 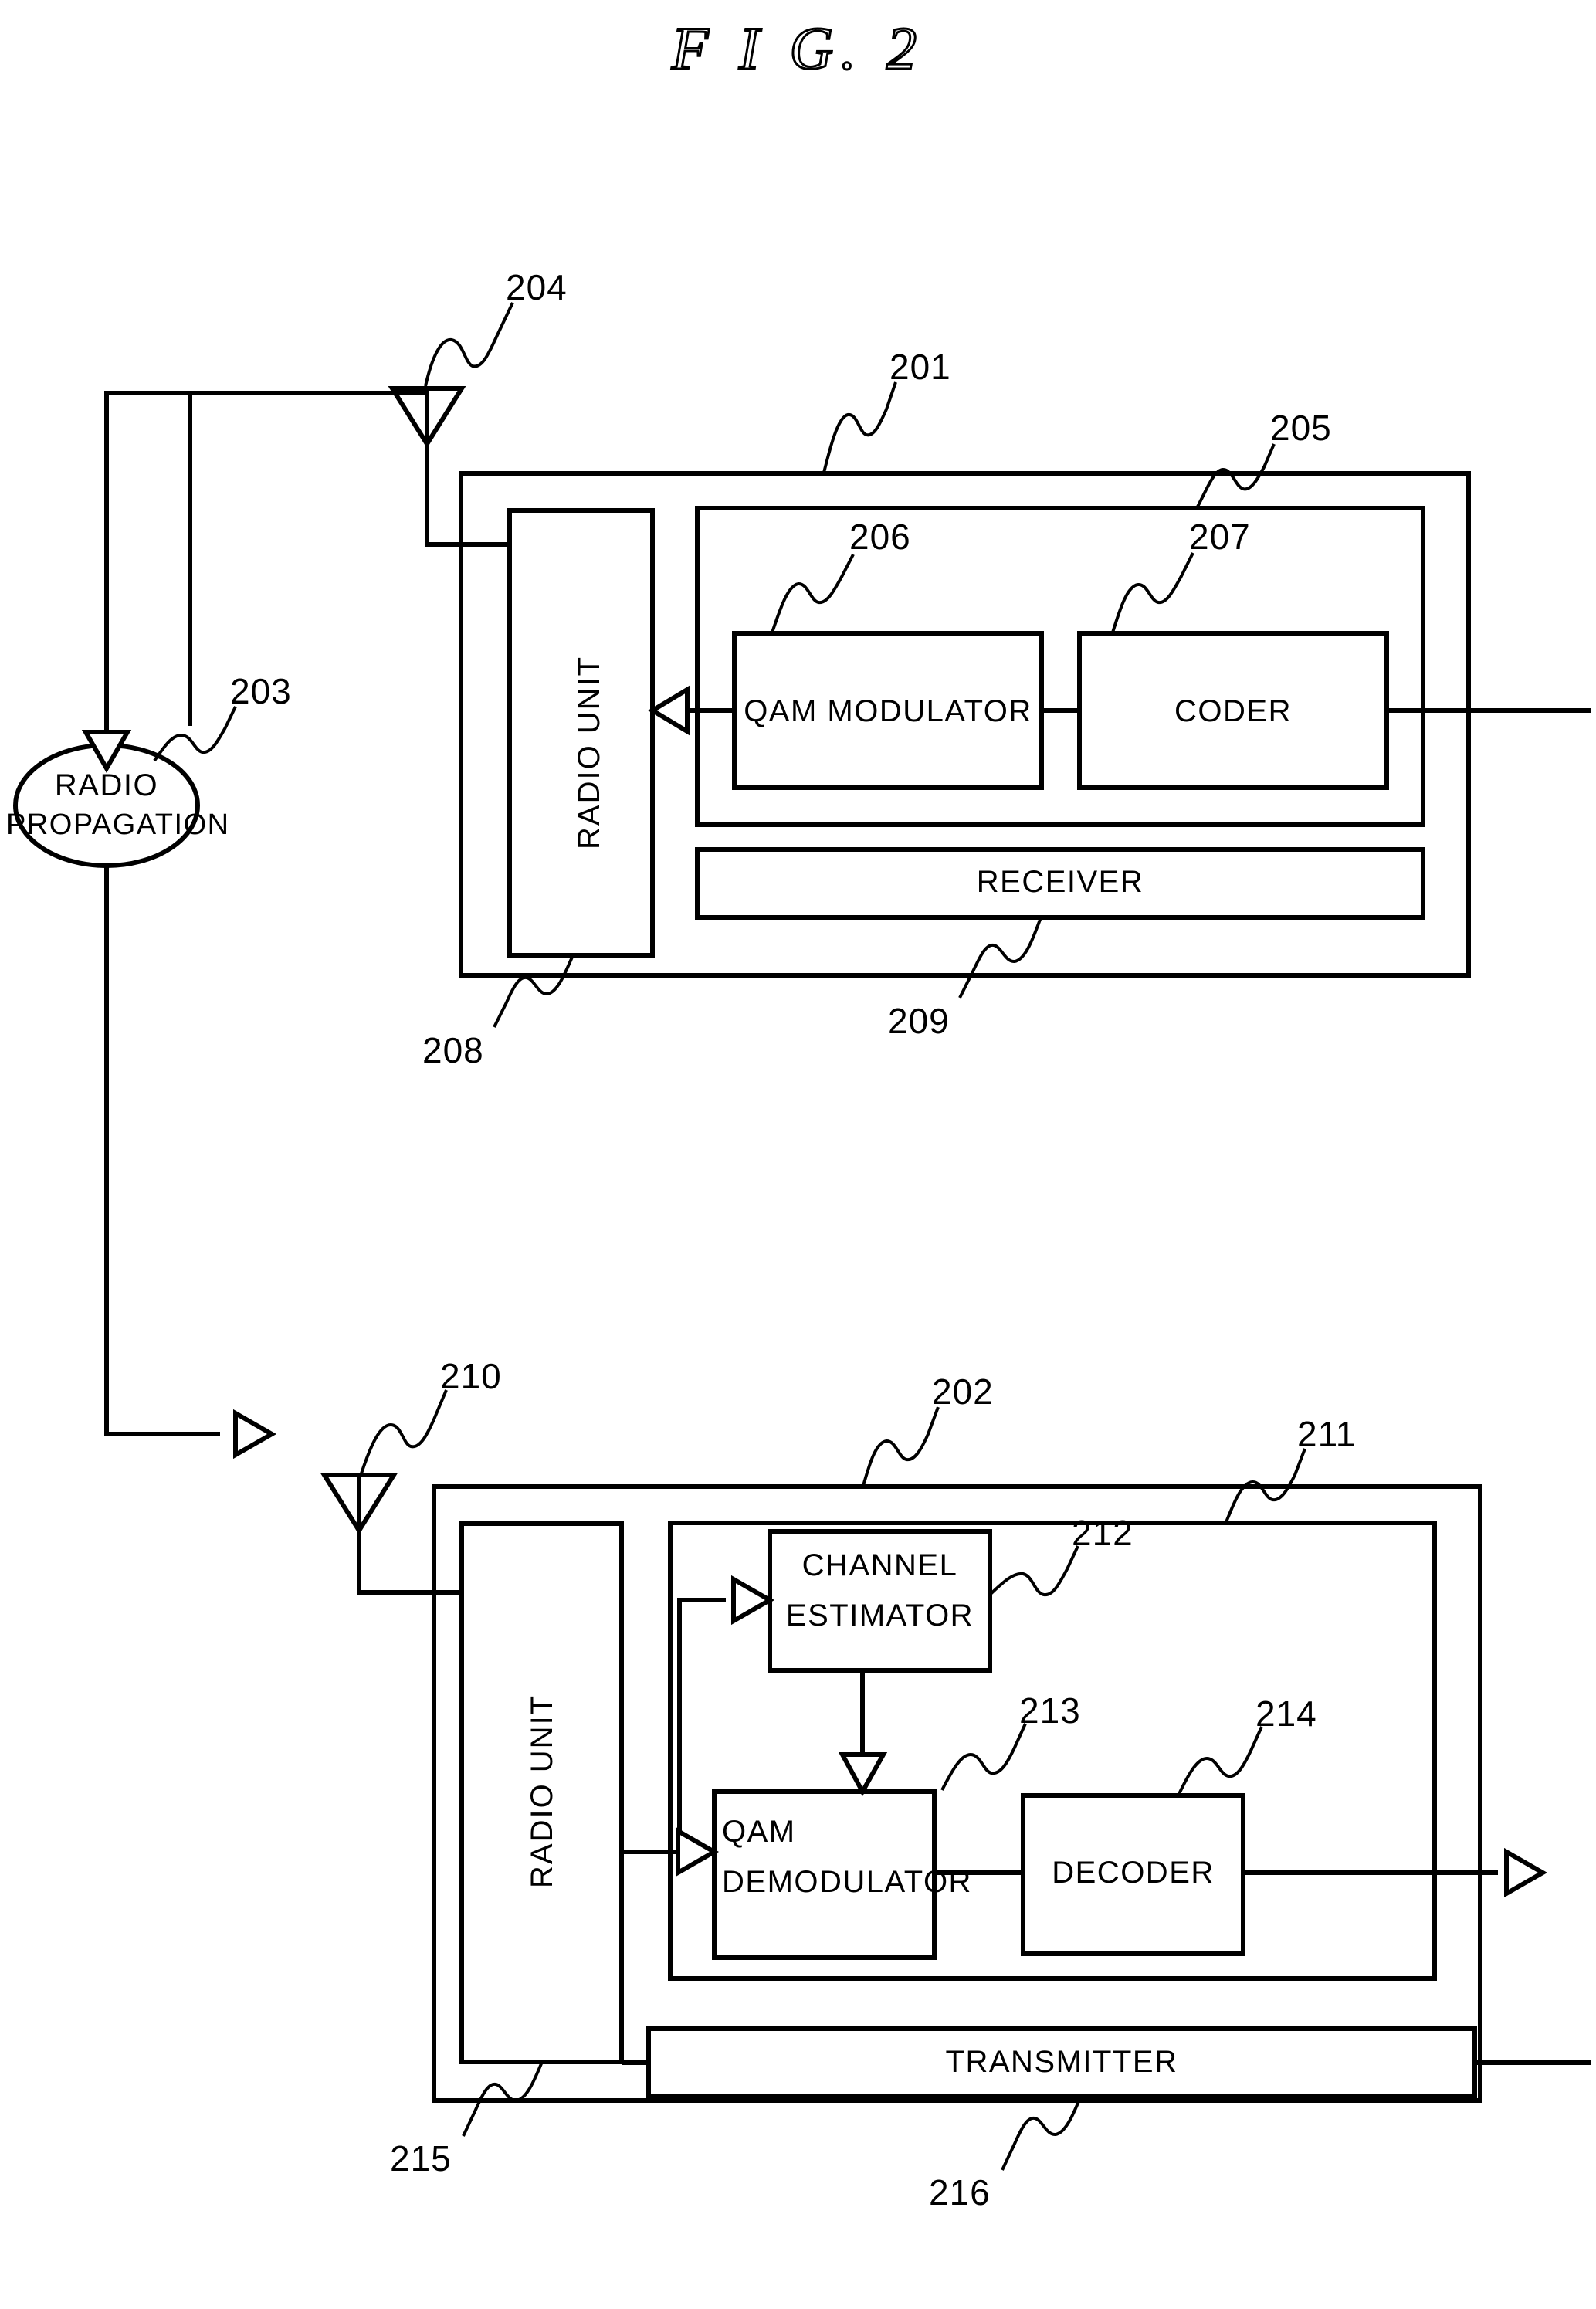 I want to click on ref-numeral-213: 213, so click(x=1050, y=1710).